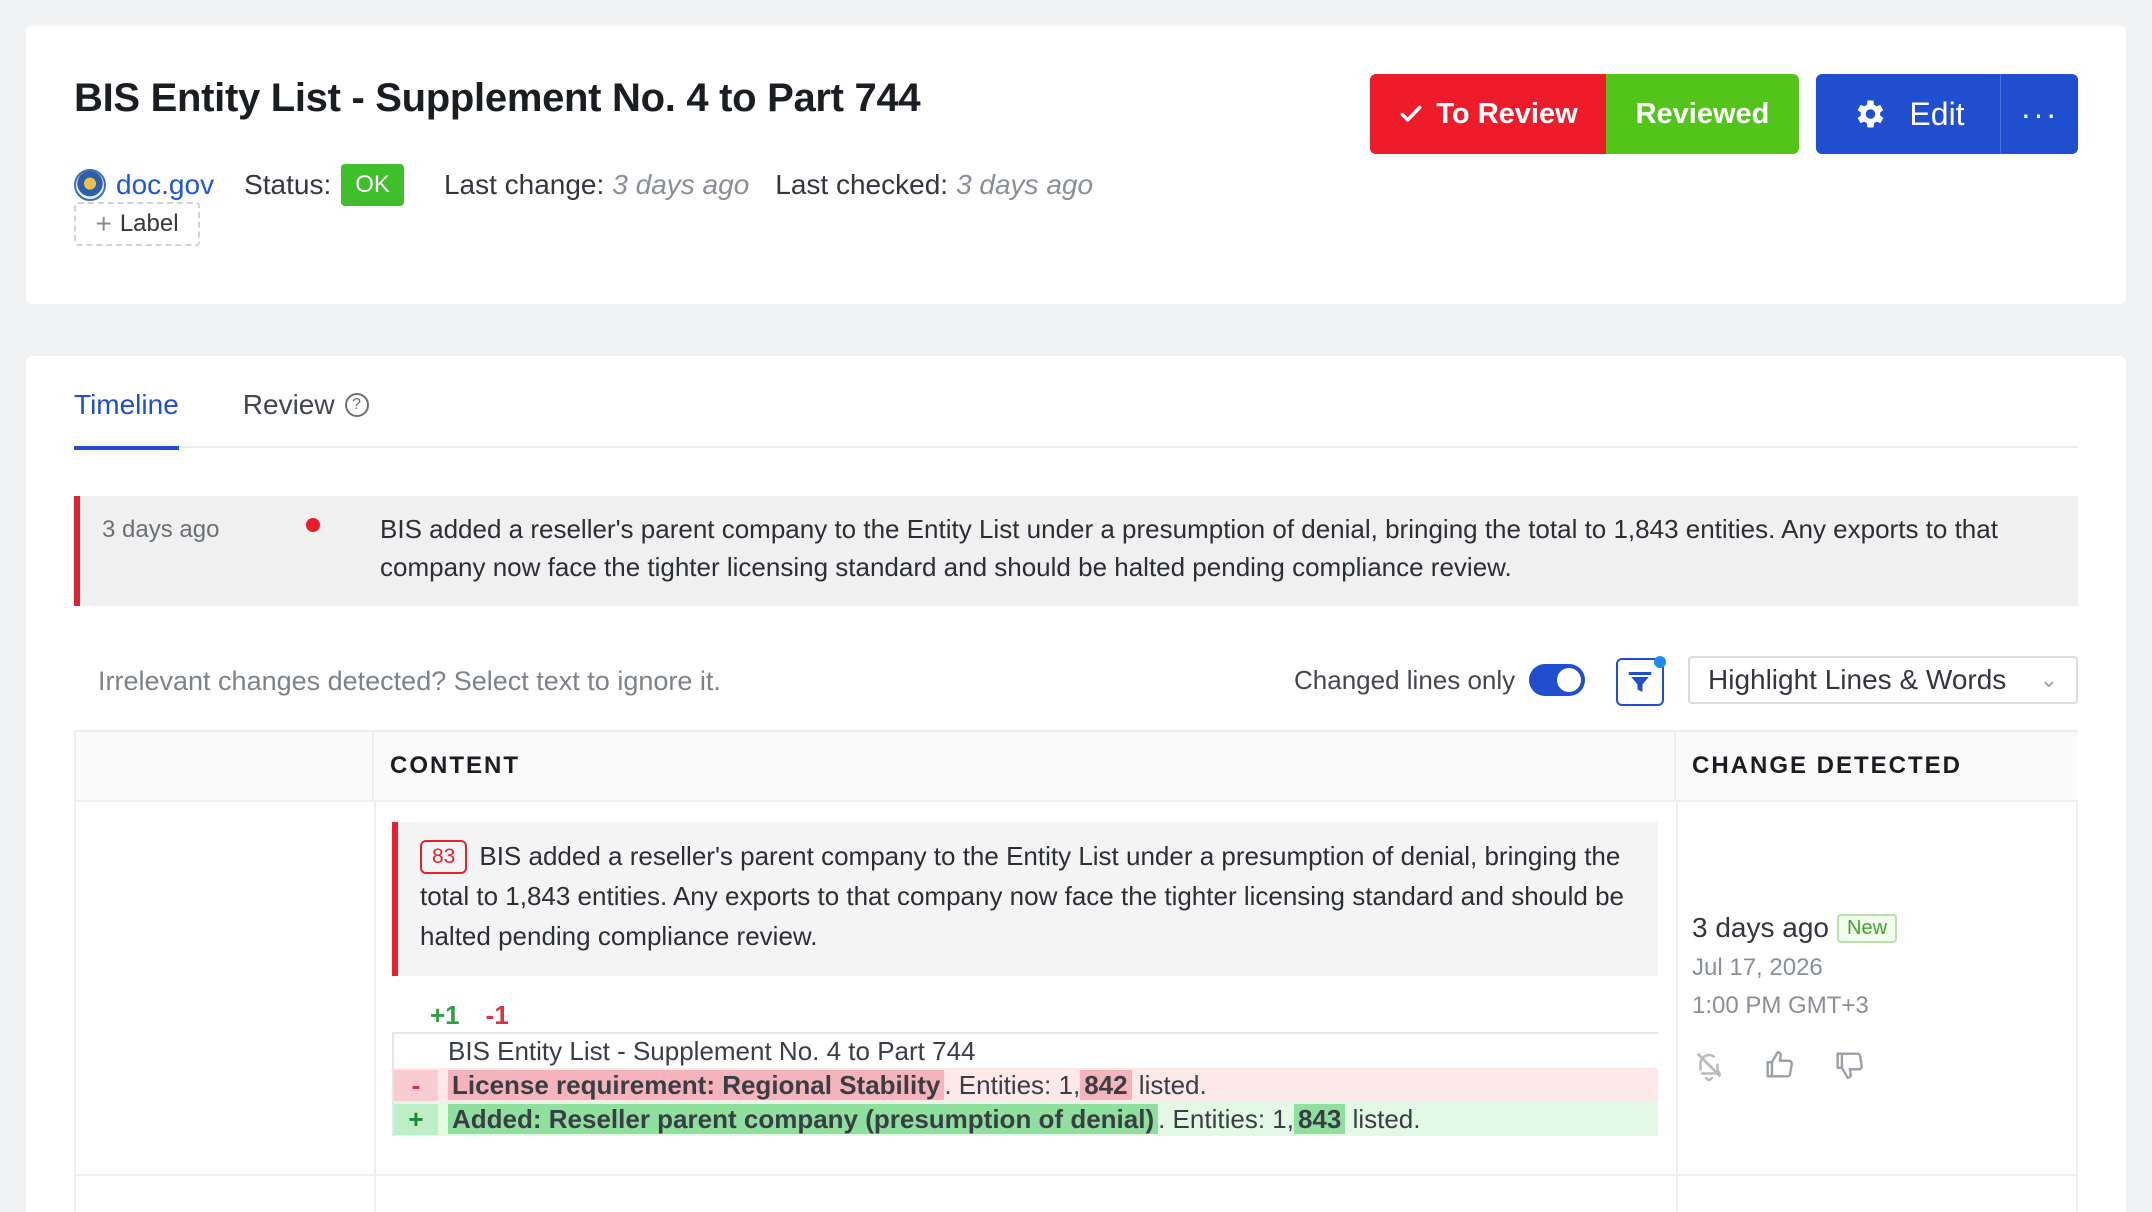  I want to click on changed-lines-toggle, so click(1557, 680).